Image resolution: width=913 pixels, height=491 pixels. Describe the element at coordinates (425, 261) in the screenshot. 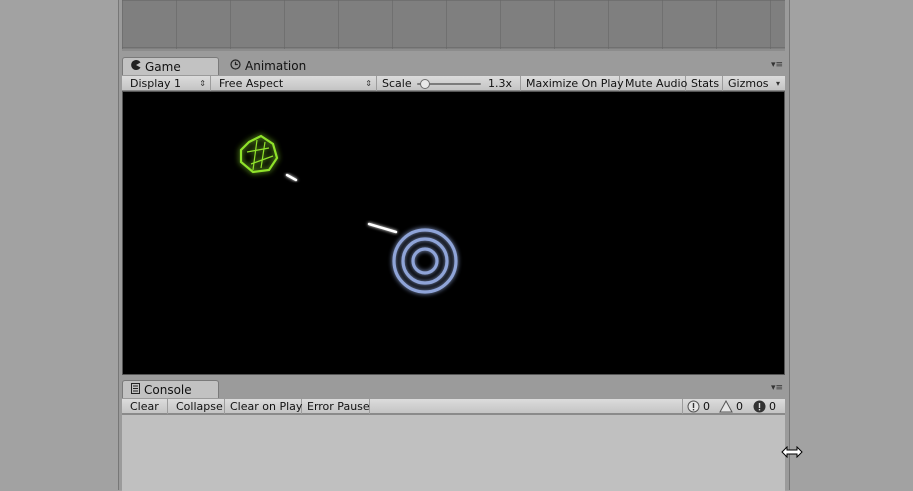

I see `player-rings-sprite` at that location.